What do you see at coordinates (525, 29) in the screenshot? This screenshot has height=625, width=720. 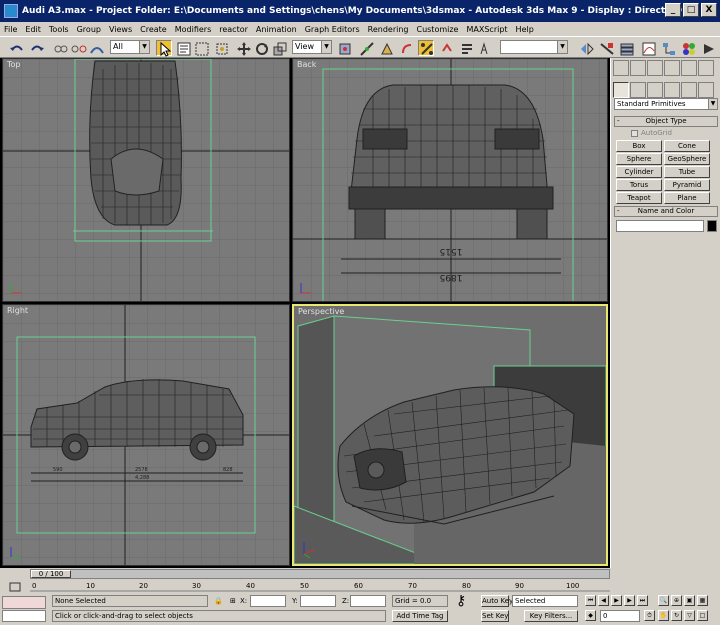 I see `menu-help: Help` at bounding box center [525, 29].